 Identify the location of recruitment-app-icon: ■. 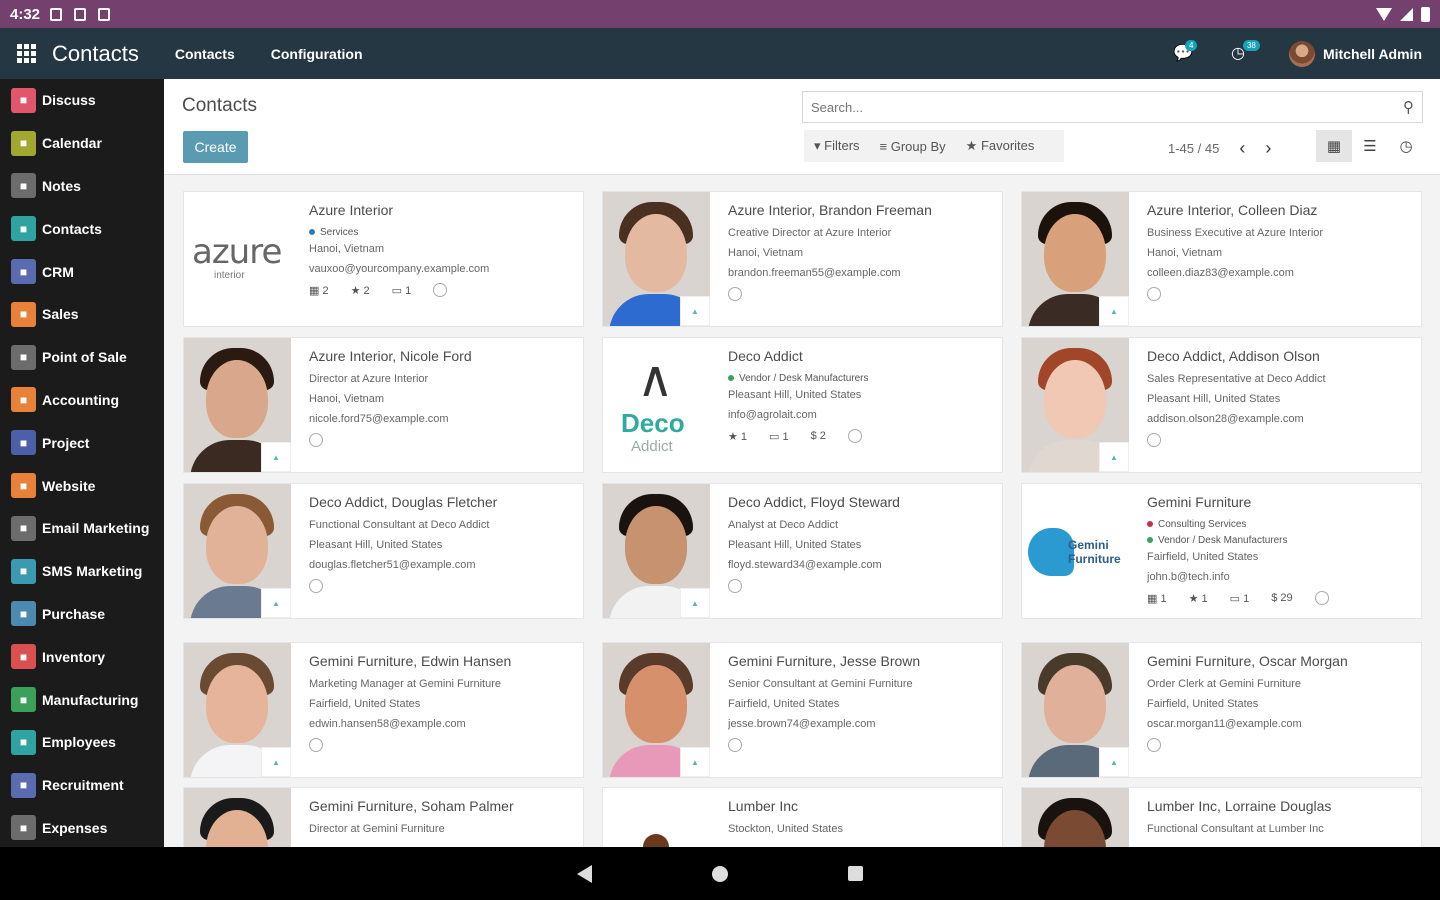
(23, 785).